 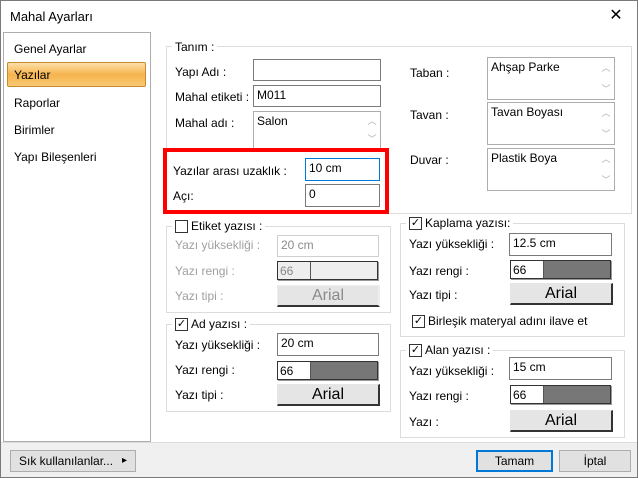 What do you see at coordinates (468, 223) in the screenshot?
I see `kaplama-legend-text: Kaplama yazısı:` at bounding box center [468, 223].